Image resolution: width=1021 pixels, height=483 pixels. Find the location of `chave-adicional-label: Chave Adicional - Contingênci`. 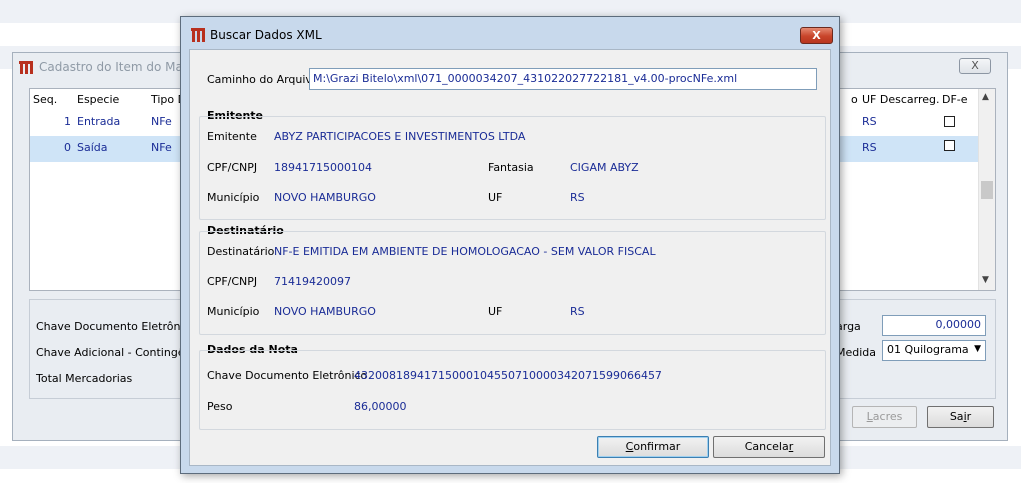

chave-adicional-label: Chave Adicional - Contingênci is located at coordinates (118, 352).